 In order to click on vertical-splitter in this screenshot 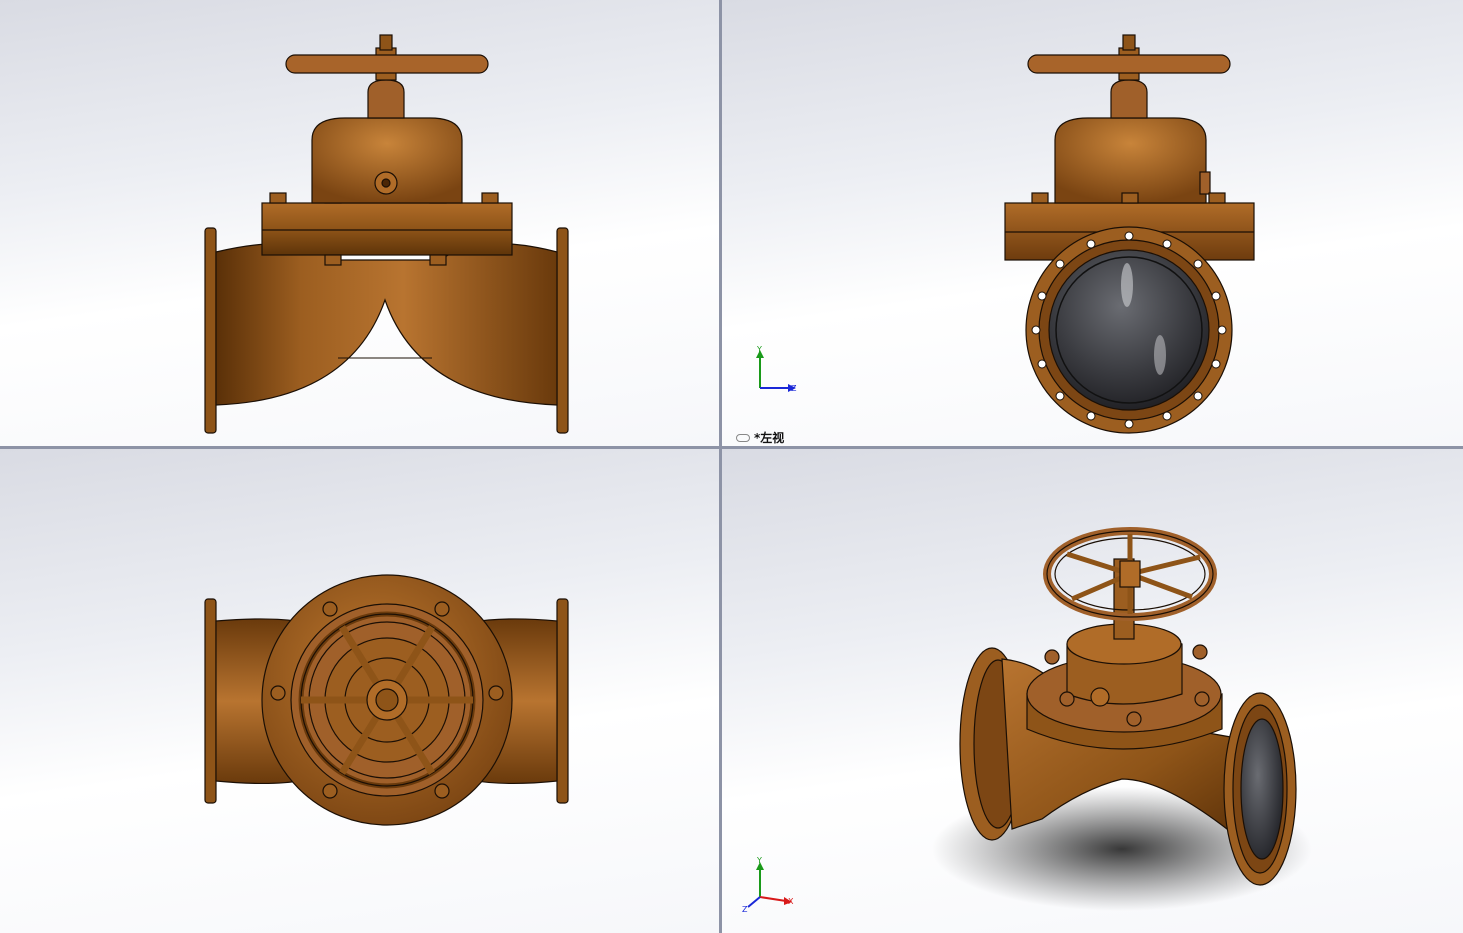, I will do `click(720, 466)`.